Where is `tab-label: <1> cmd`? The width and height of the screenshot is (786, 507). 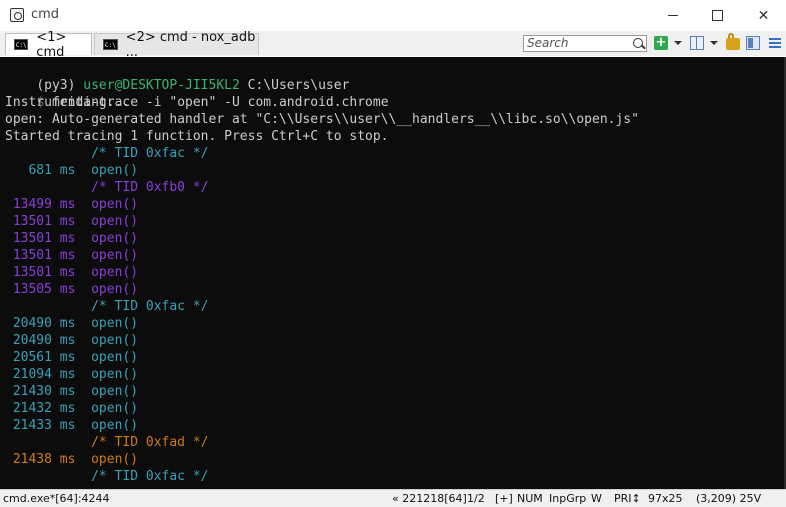 tab-label: <1> cmd is located at coordinates (51, 44).